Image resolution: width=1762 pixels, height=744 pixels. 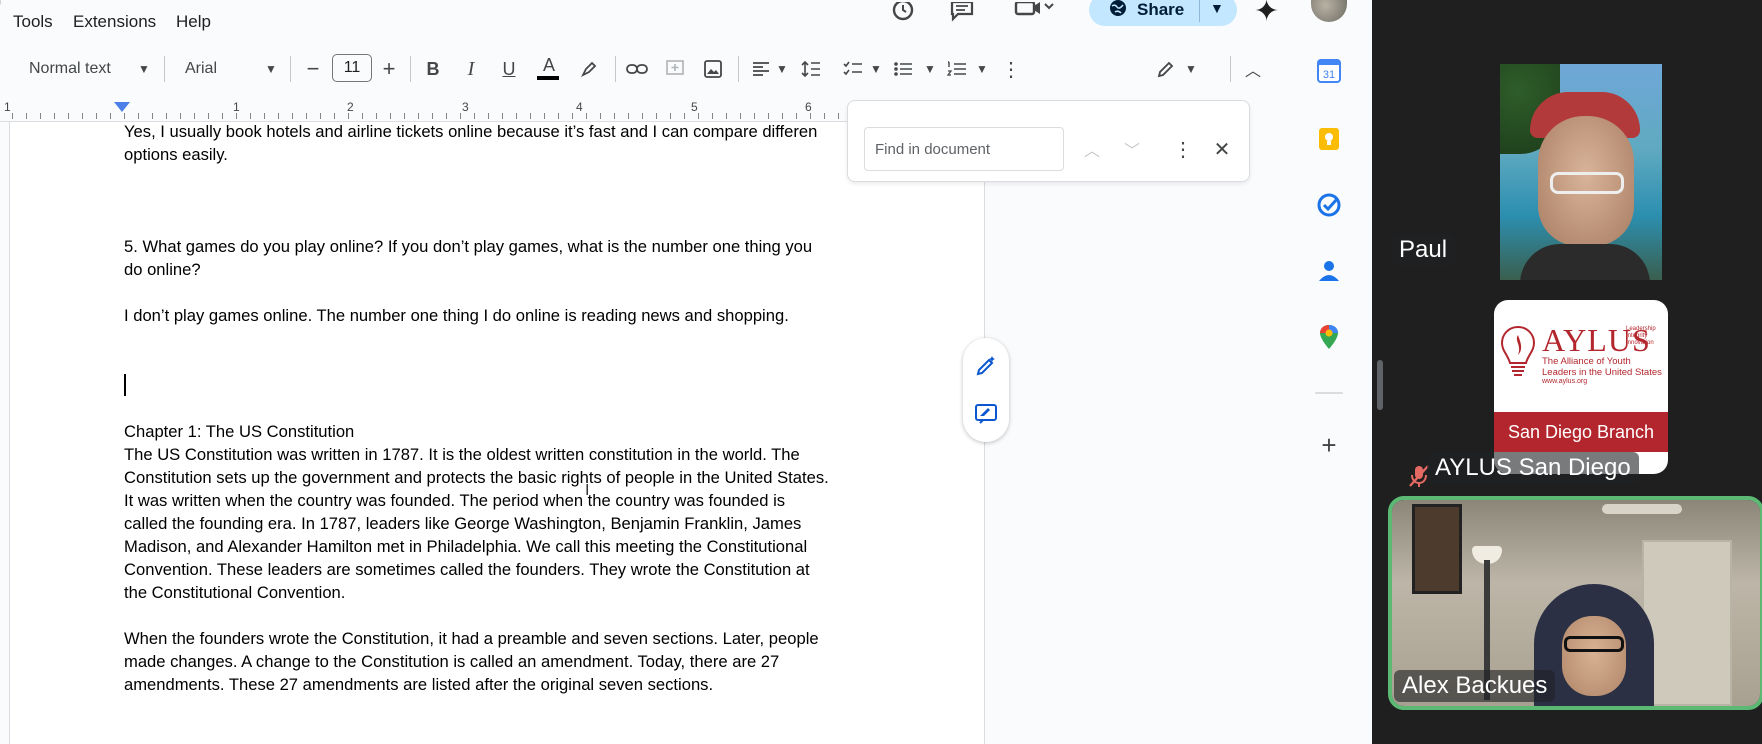 I want to click on checklist-icon, so click(x=853, y=69).